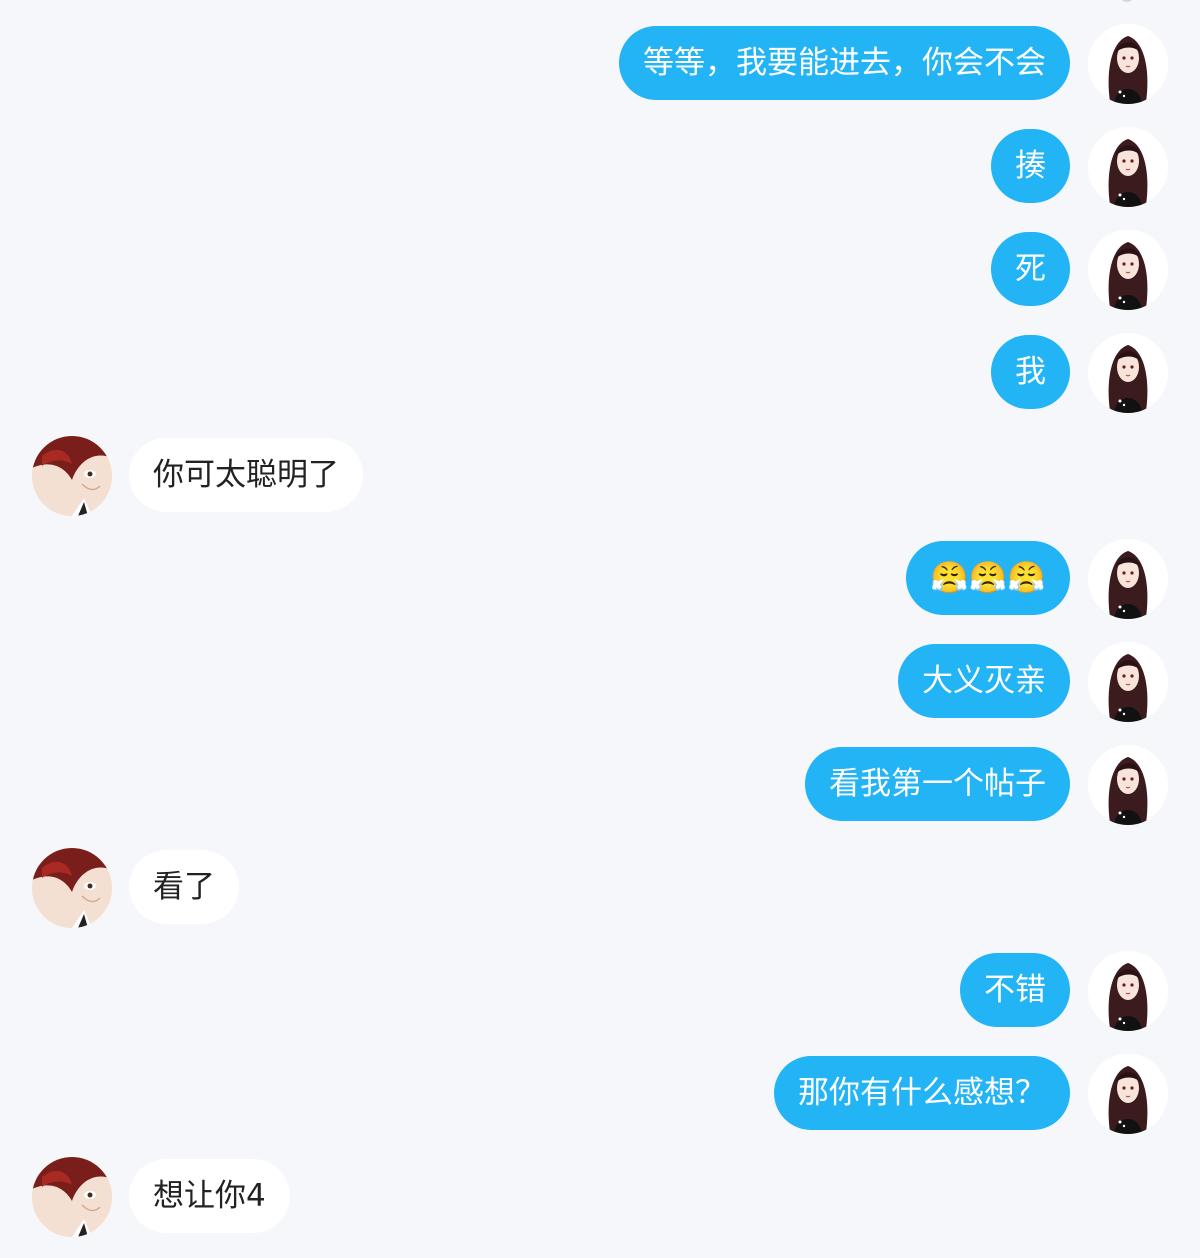  Describe the element at coordinates (246, 475) in the screenshot. I see `message-bubble-received: 你可太聪明了` at that location.